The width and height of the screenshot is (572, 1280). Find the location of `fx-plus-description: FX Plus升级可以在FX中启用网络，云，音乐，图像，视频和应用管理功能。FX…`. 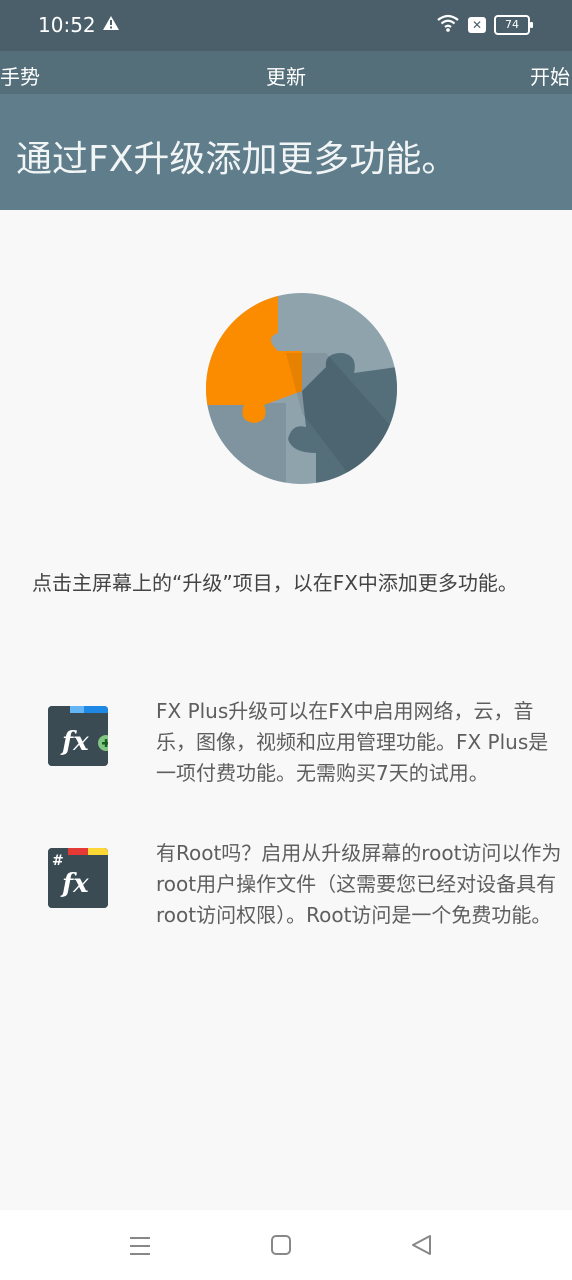

fx-plus-description: FX Plus升级可以在FX中启用网络，云，音乐，图像，视频和应用管理功能。FX… is located at coordinates (352, 742).